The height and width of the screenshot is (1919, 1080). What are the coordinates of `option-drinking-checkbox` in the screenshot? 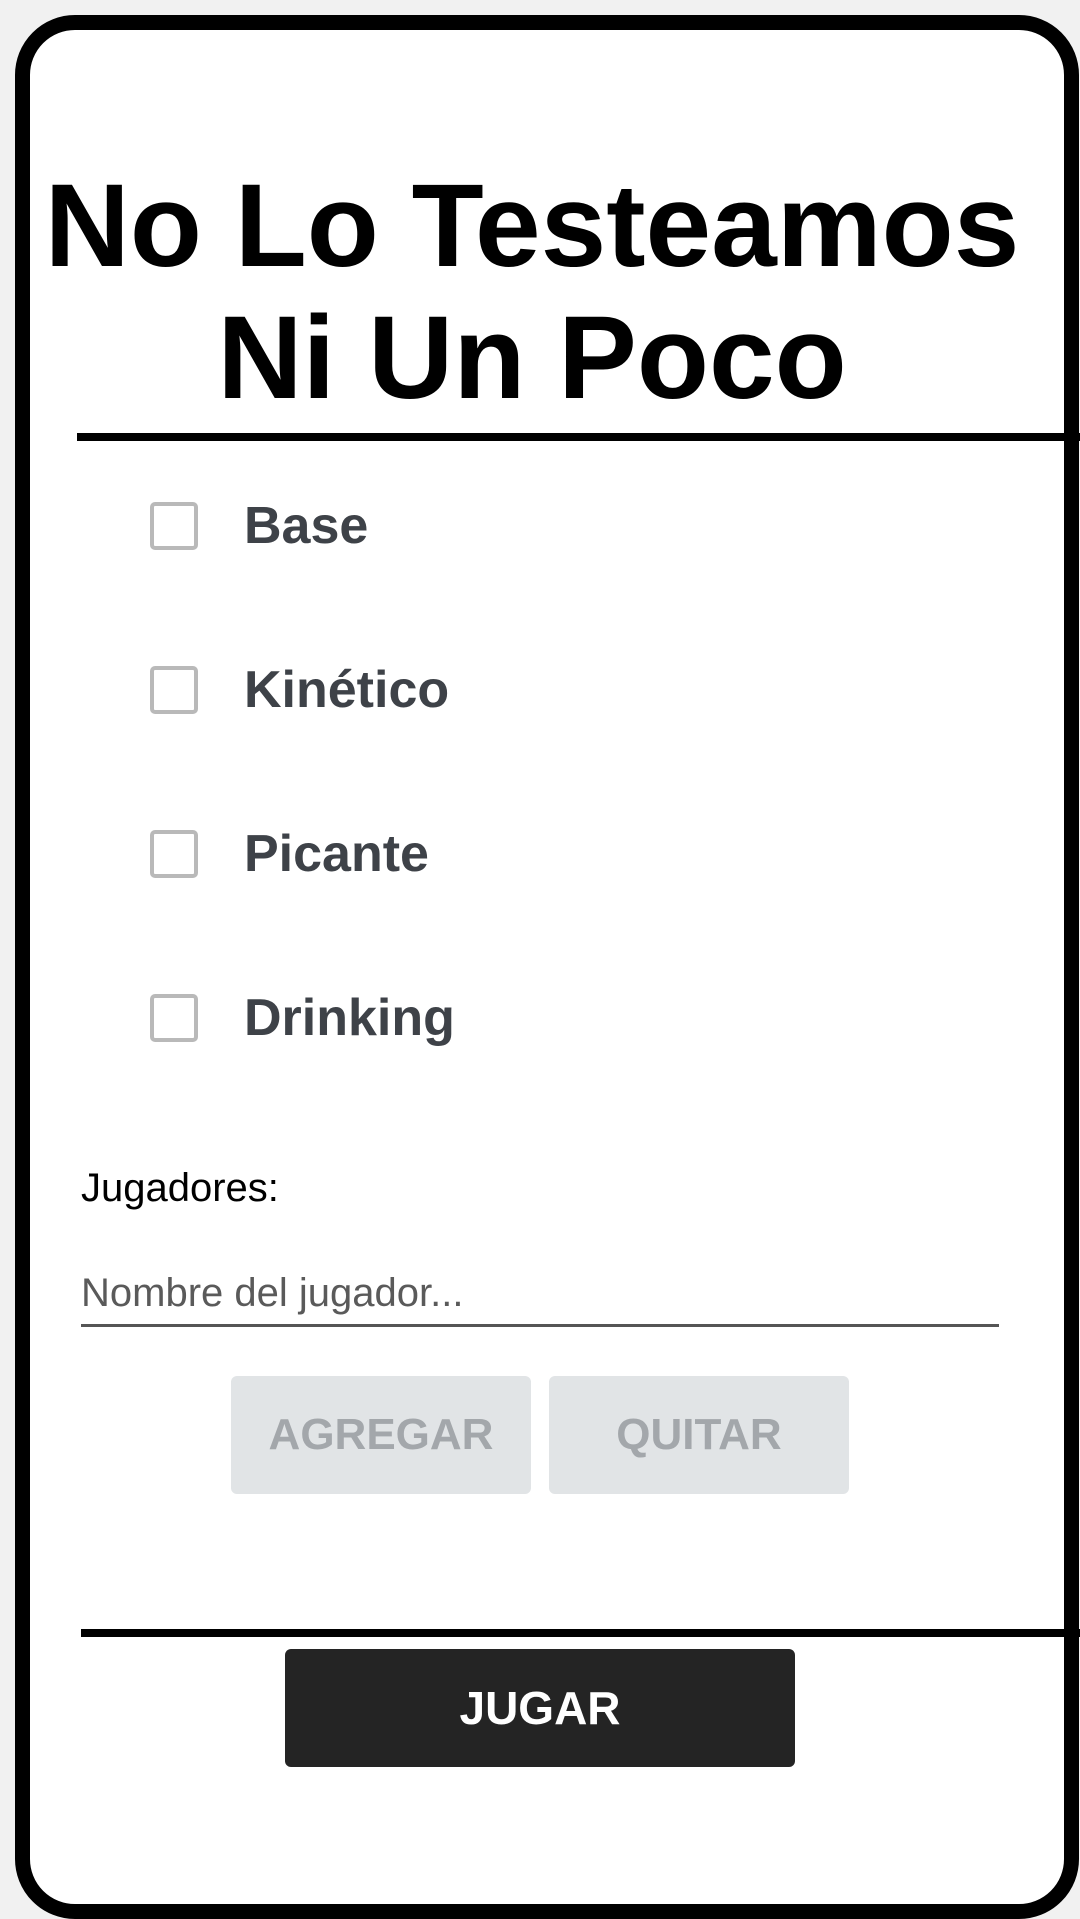 It's located at (174, 1018).